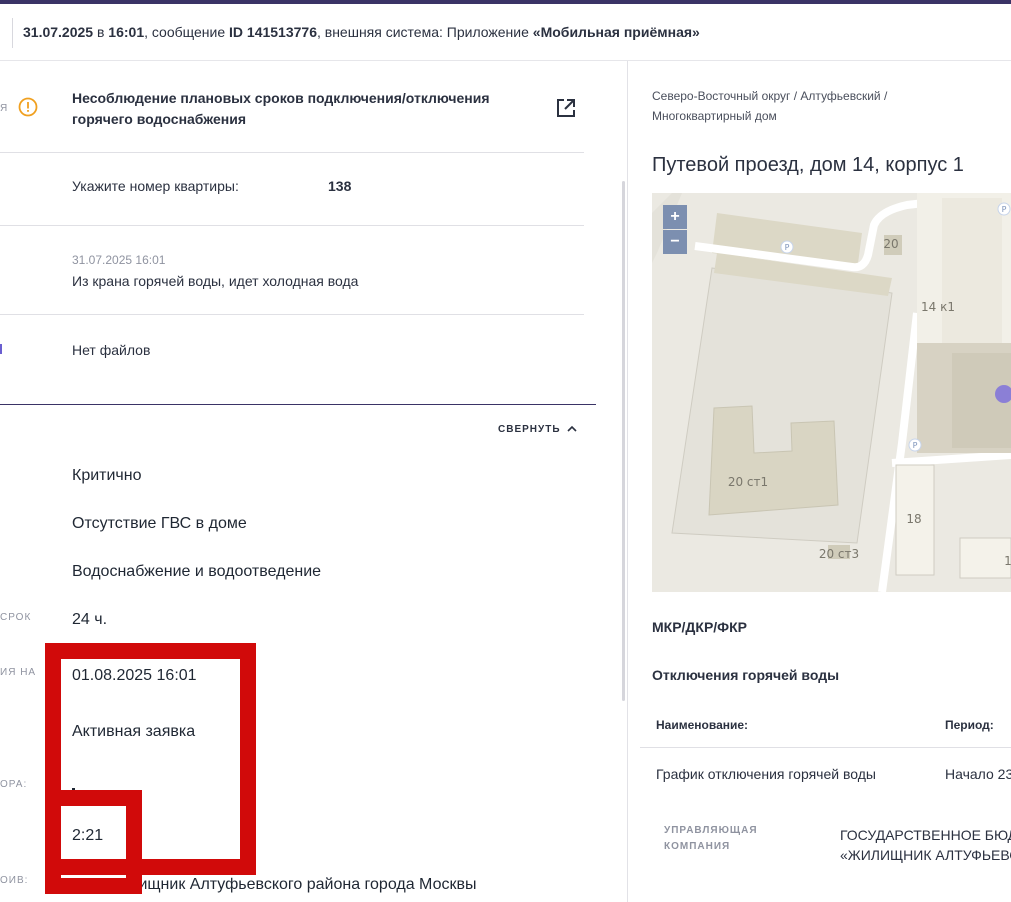  Describe the element at coordinates (159, 523) in the screenshot. I see `field-category: Отсутствие ГВС в доме` at that location.